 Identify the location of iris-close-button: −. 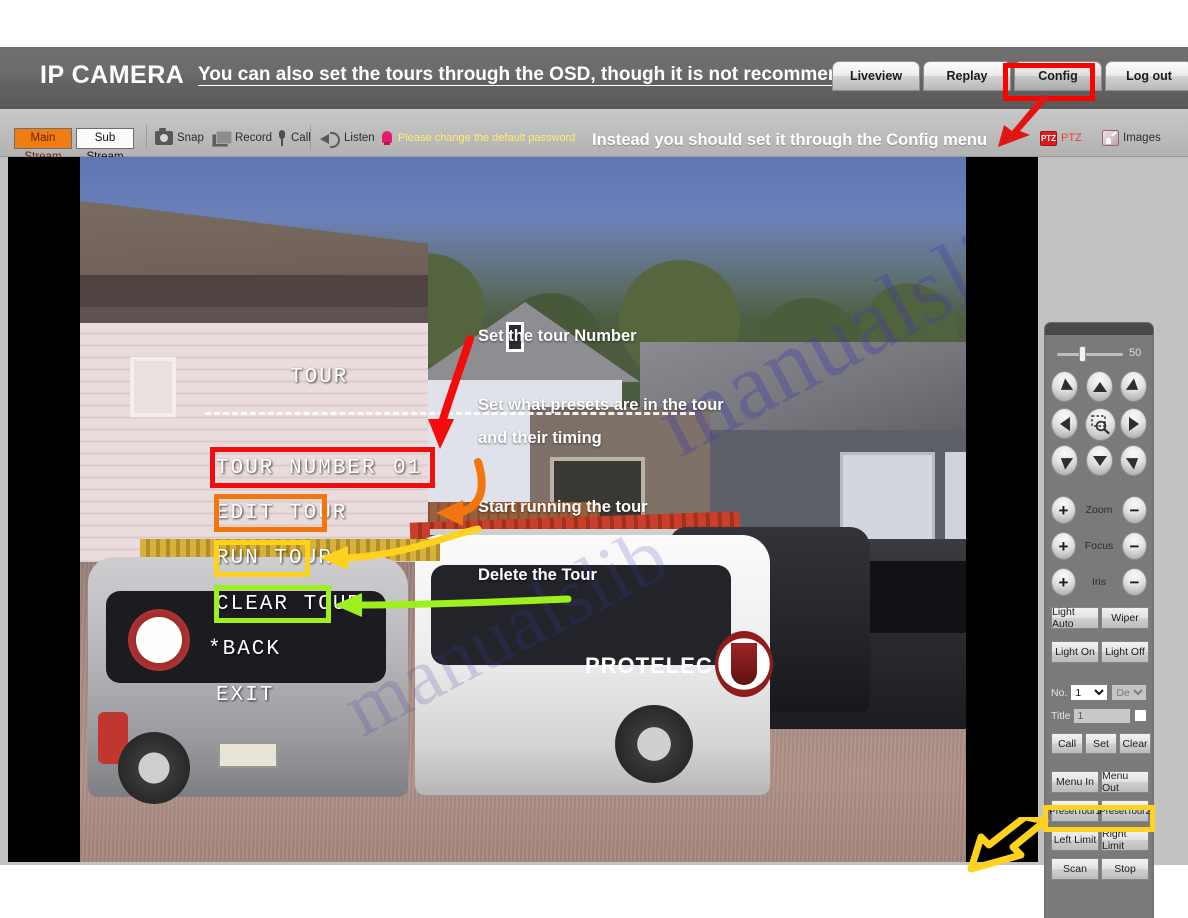
(1134, 582).